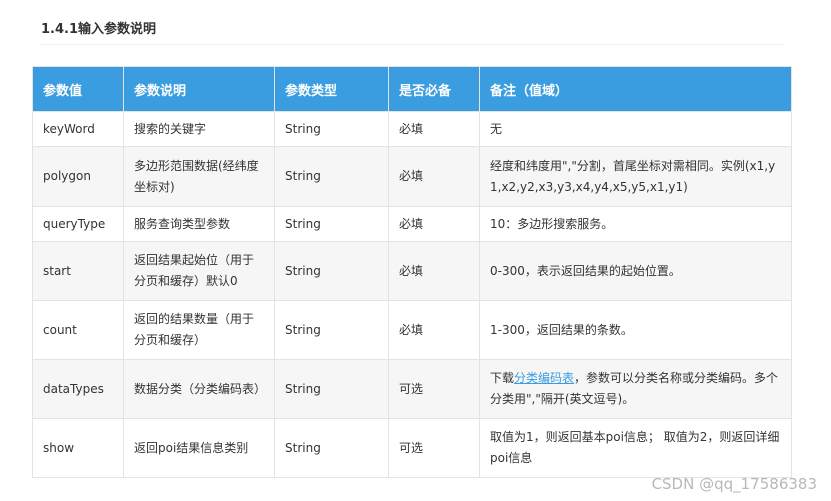 The width and height of the screenshot is (831, 501). I want to click on header-param: 参数值, so click(78, 89).